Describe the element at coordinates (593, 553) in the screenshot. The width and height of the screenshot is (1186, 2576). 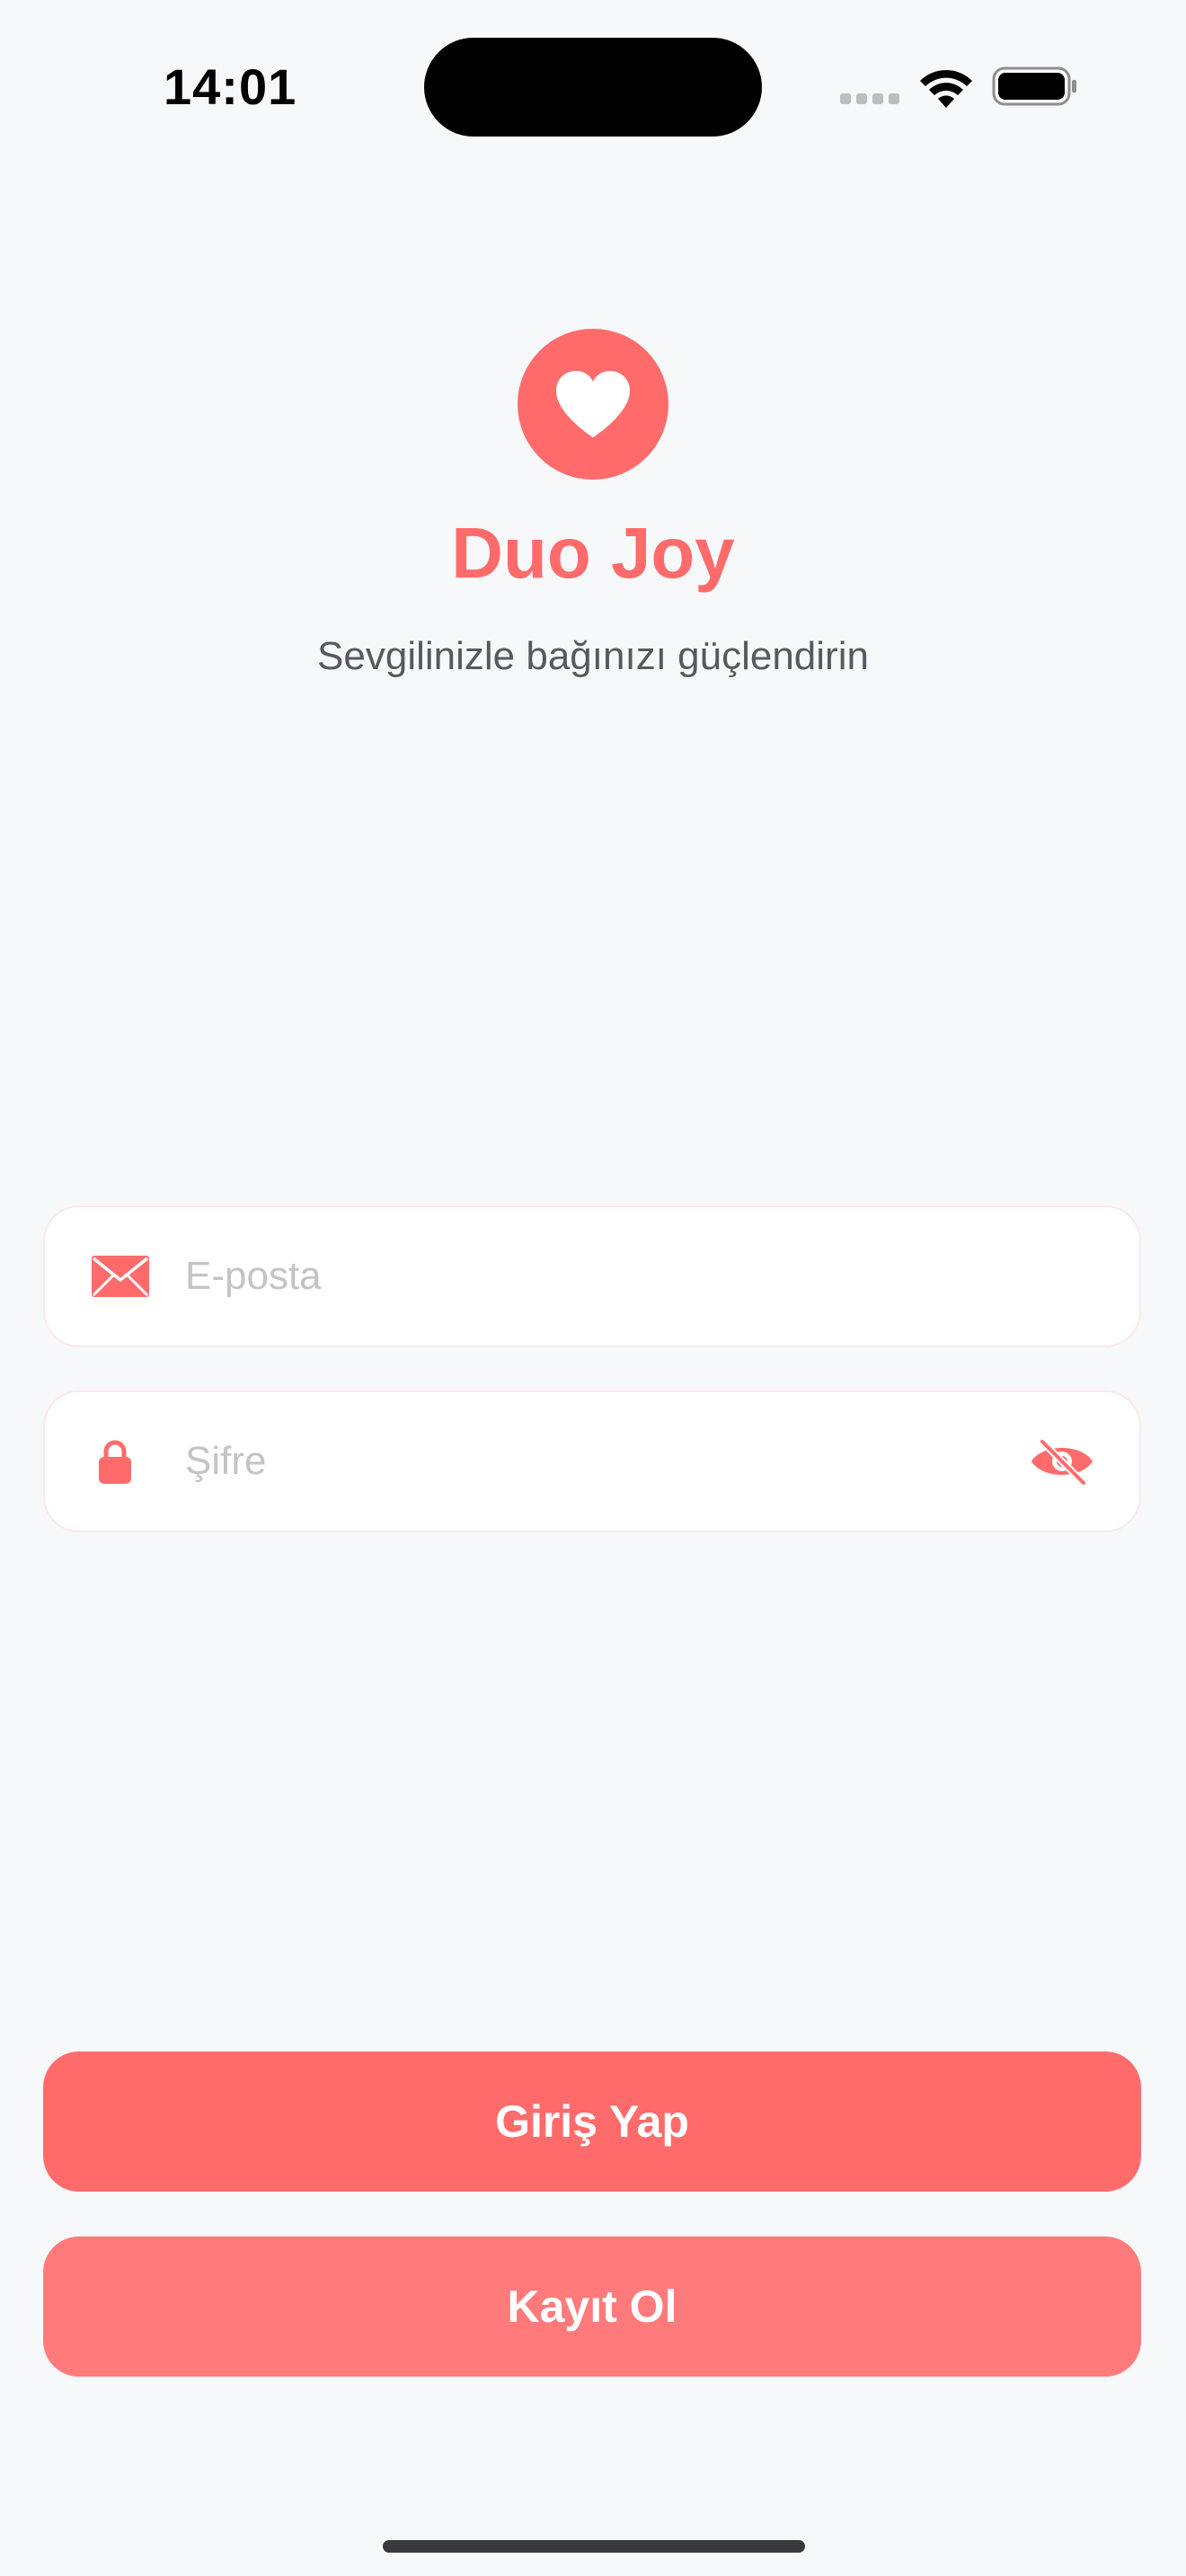
I see `app-title: Duo Joy` at that location.